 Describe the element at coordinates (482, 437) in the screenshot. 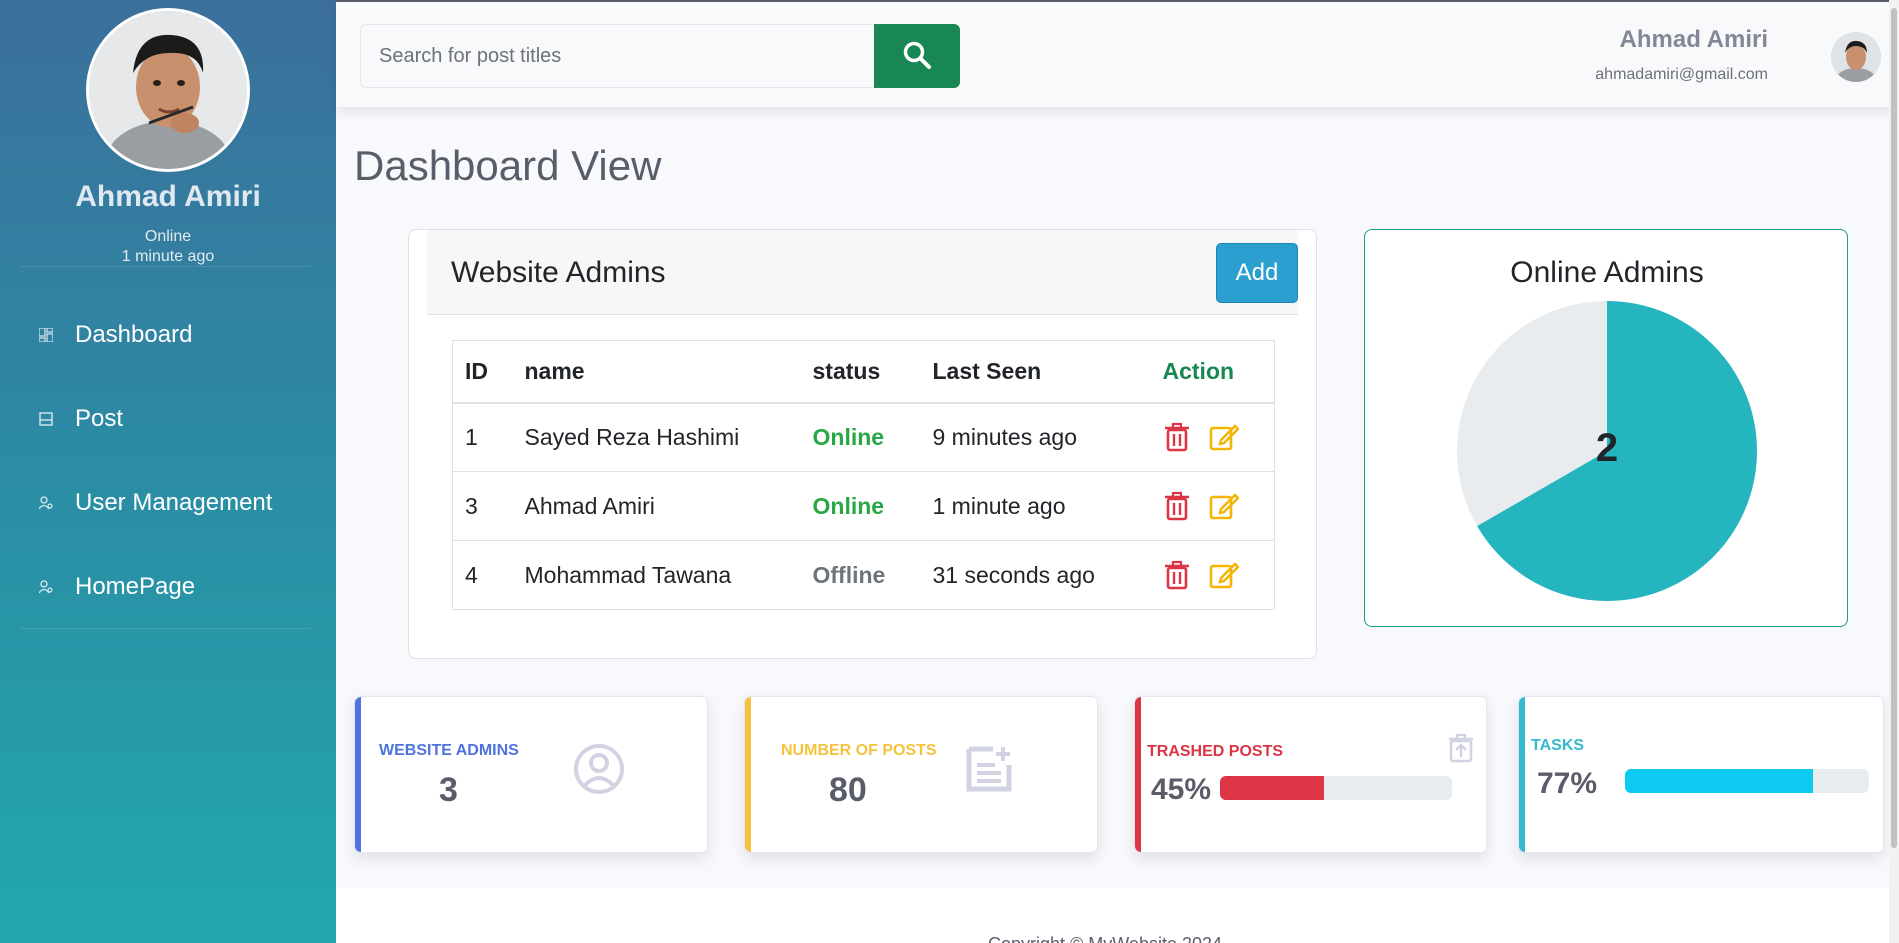

I see `cell-id: 1` at that location.